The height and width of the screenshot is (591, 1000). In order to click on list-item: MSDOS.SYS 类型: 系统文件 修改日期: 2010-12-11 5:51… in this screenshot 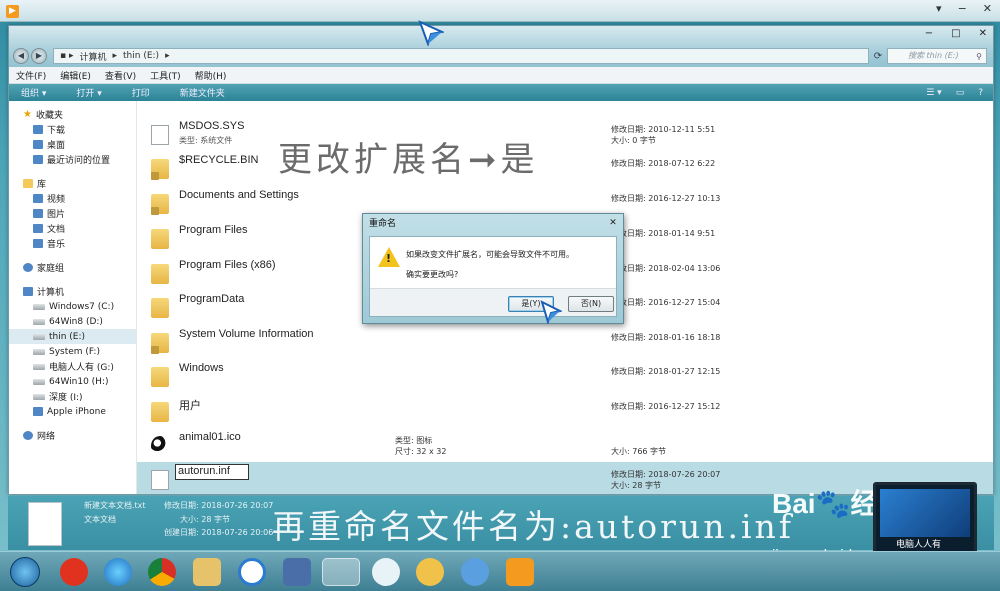, I will do `click(565, 134)`.